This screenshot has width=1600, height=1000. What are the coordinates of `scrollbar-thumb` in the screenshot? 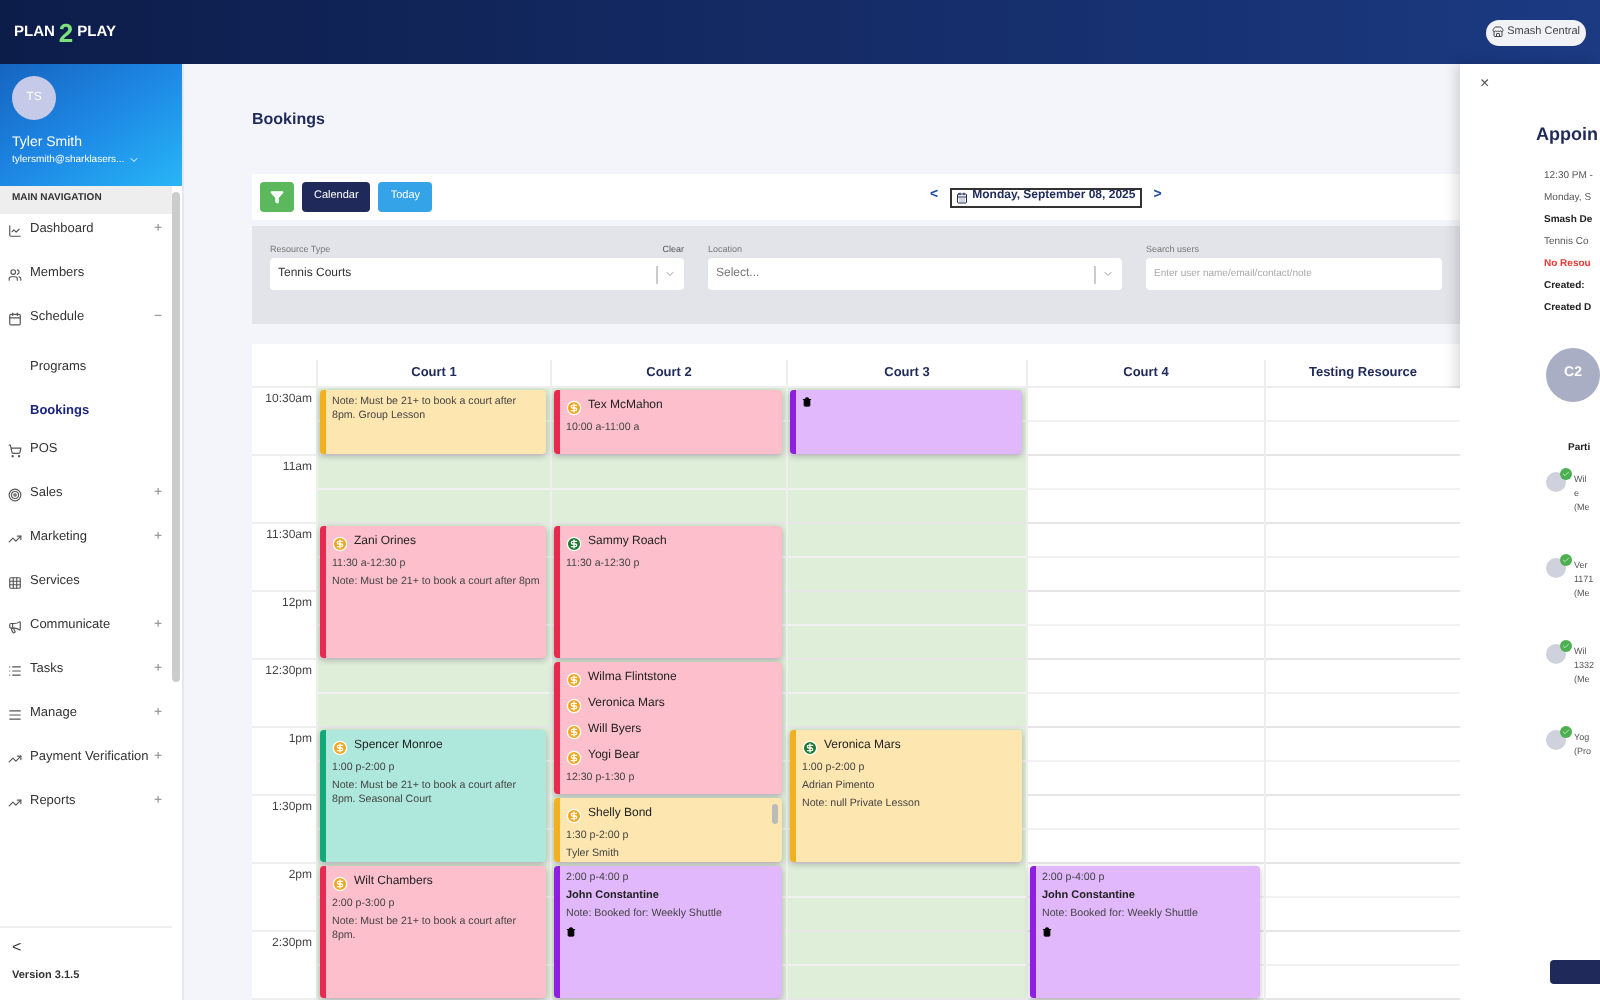 It's located at (775, 814).